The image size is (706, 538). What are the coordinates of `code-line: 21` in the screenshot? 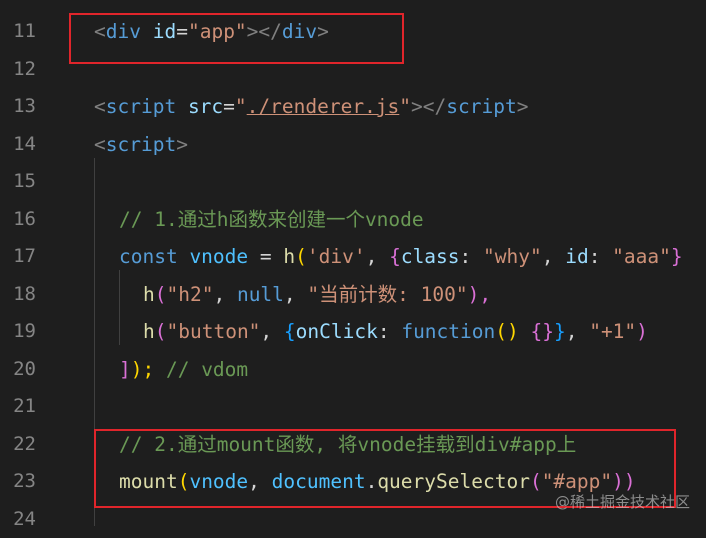 It's located at (353, 407).